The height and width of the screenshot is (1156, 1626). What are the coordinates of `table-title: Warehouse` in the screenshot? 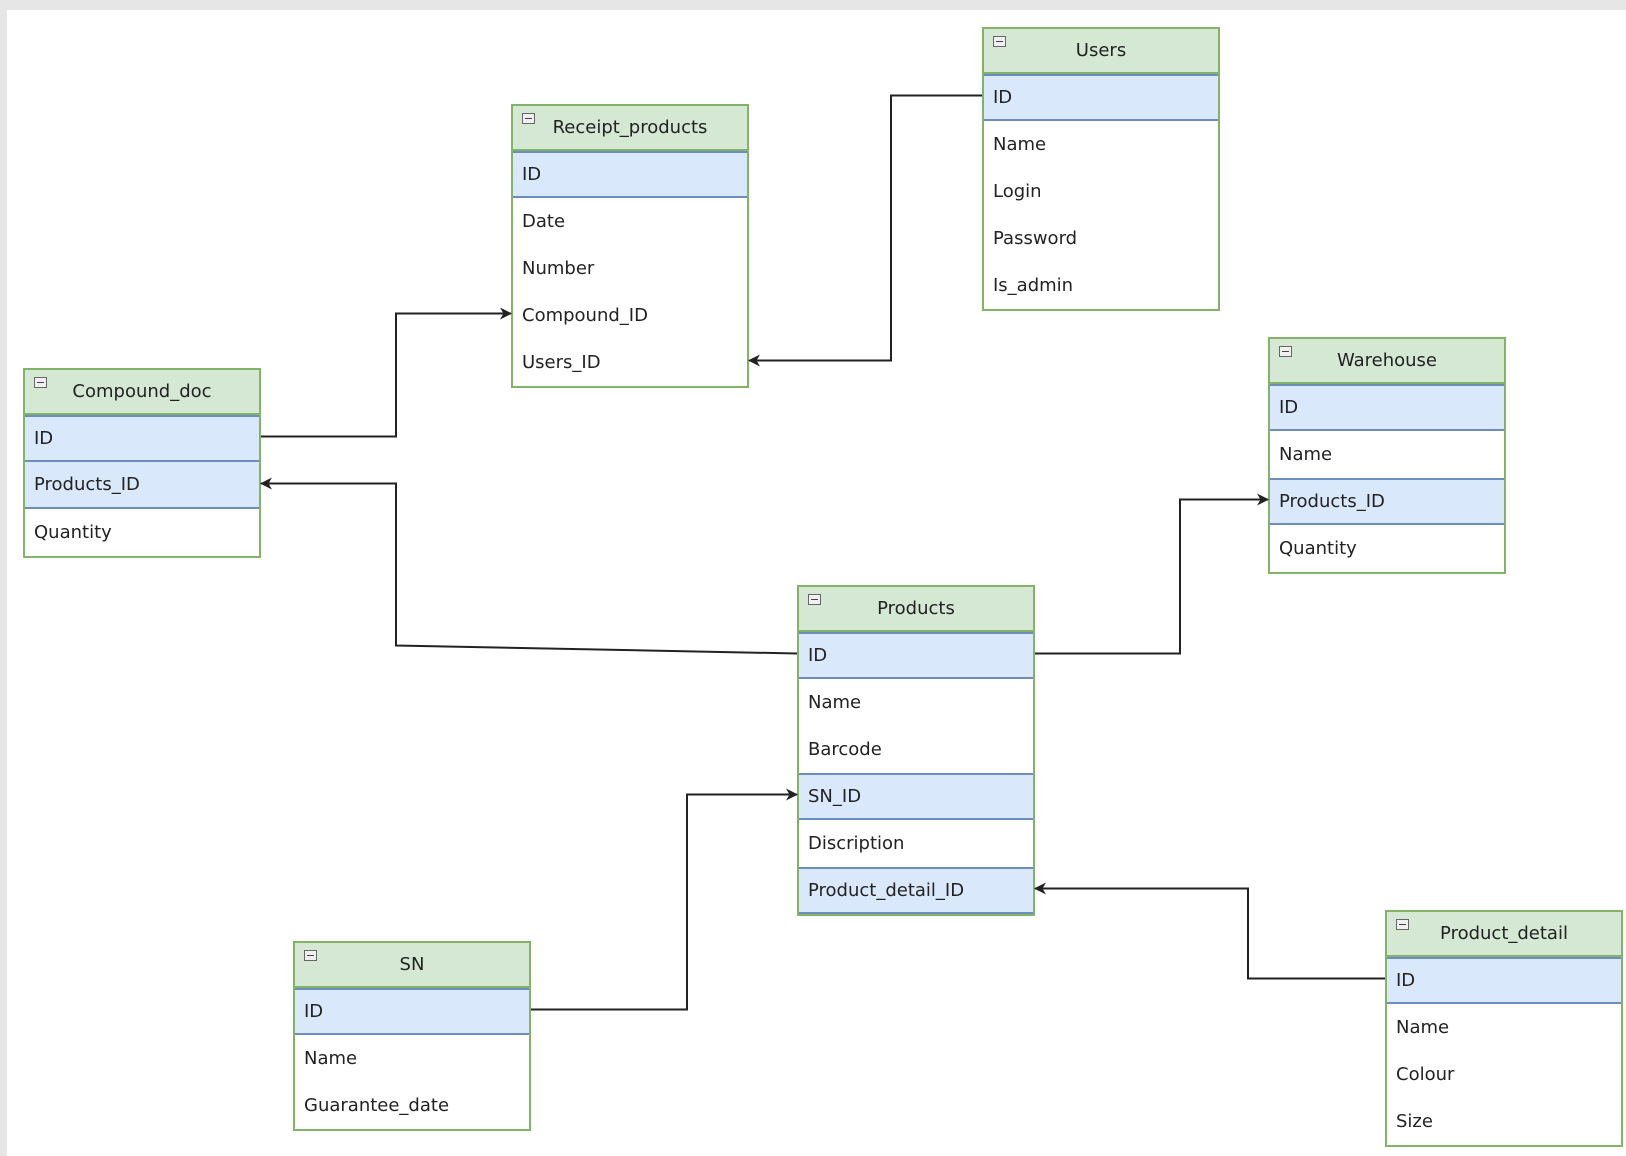 It's located at (1387, 360).